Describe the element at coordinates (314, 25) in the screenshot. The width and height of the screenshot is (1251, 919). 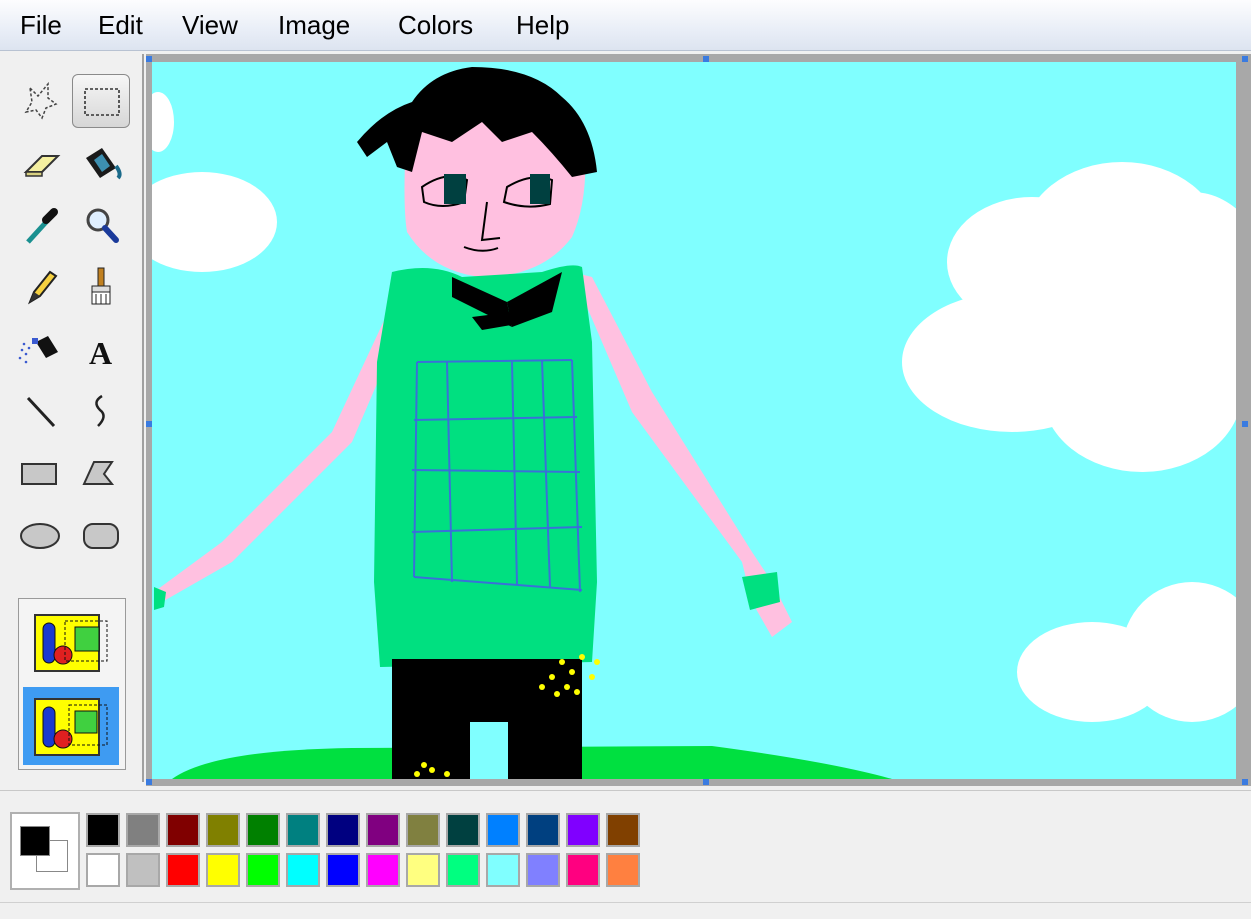
I see `menu-image: Image` at that location.